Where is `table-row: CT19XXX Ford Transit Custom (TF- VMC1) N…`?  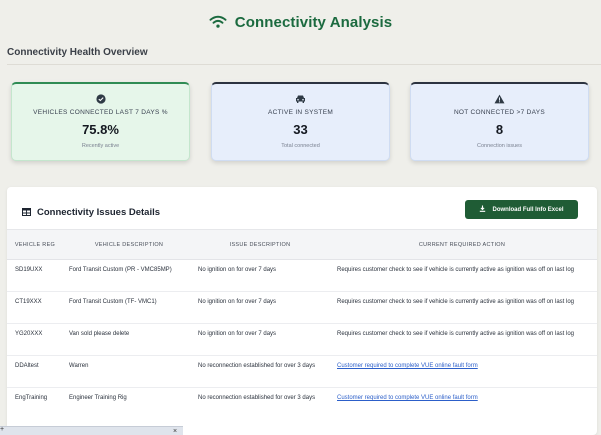
table-row: CT19XXX Ford Transit Custom (TF- VMC1) N… is located at coordinates (302, 308).